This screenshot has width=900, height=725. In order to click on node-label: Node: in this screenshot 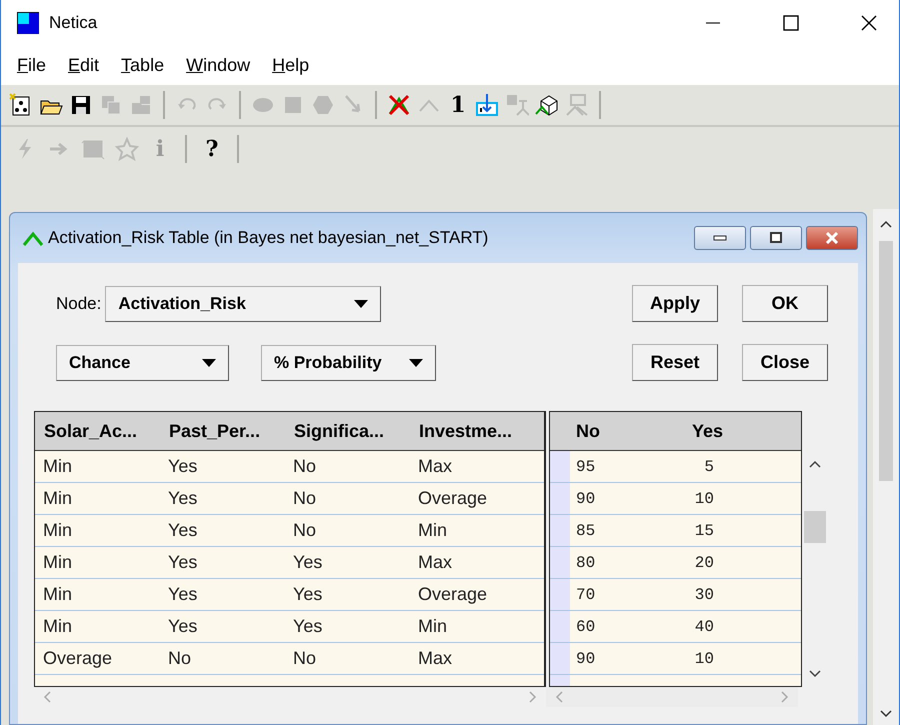, I will do `click(79, 304)`.